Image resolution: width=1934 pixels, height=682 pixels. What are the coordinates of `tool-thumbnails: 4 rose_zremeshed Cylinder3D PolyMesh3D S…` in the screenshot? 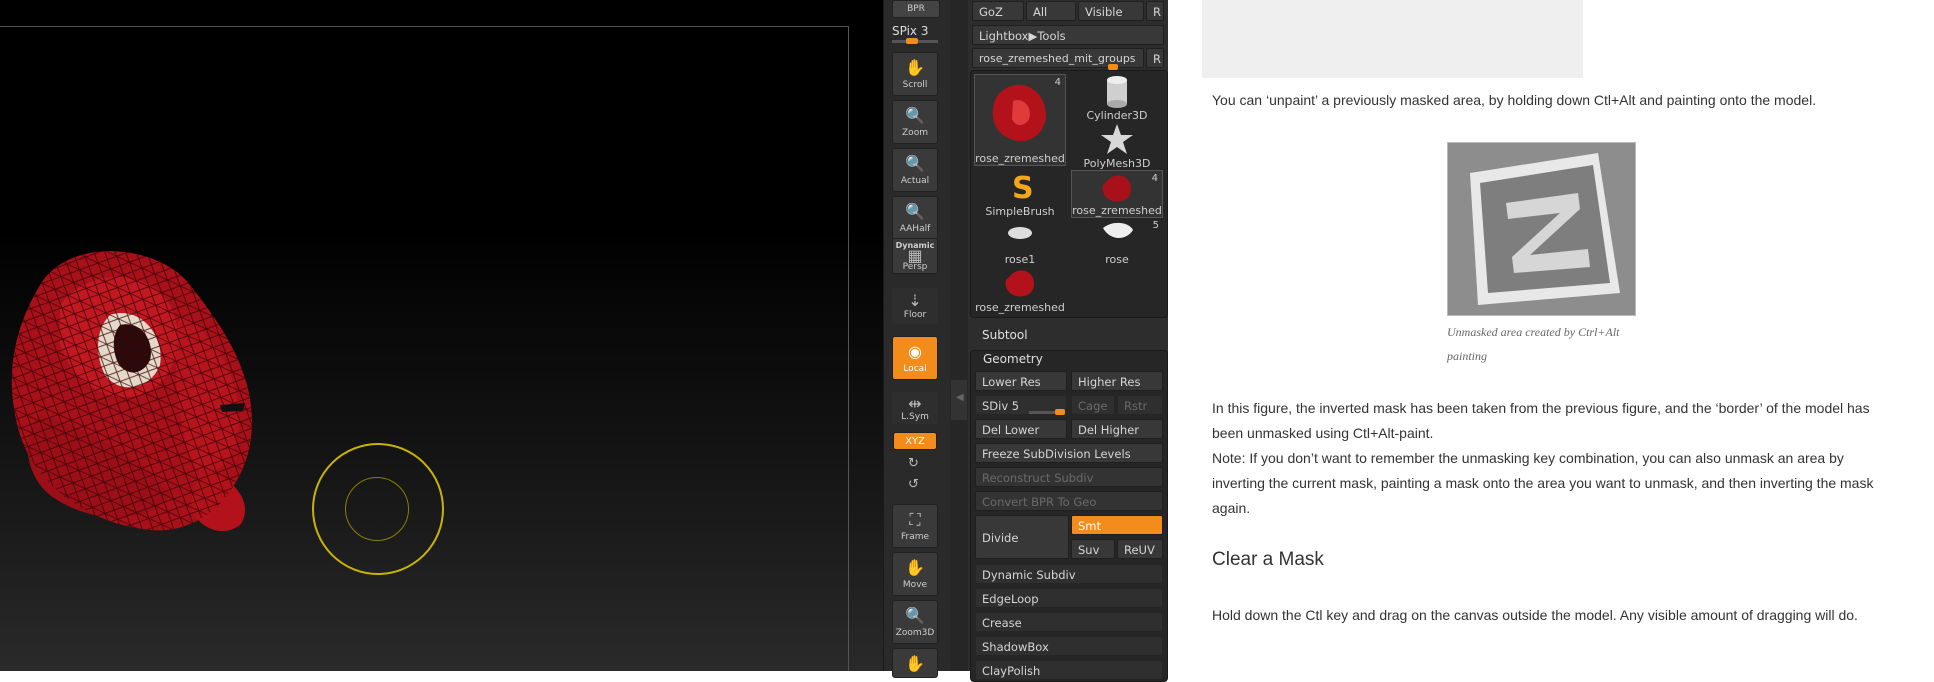 It's located at (1069, 194).